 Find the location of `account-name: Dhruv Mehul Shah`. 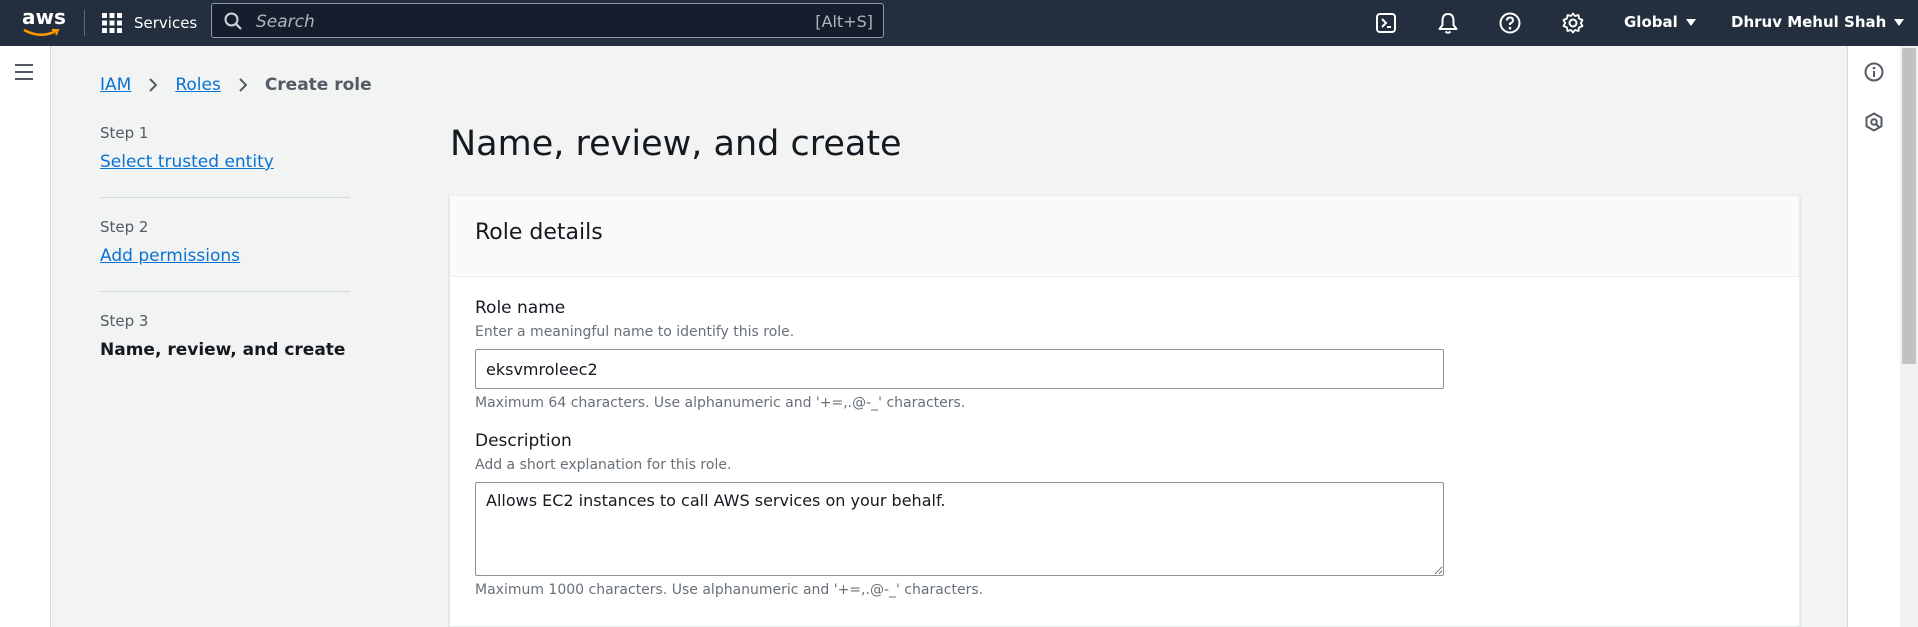

account-name: Dhruv Mehul Shah is located at coordinates (1809, 22).